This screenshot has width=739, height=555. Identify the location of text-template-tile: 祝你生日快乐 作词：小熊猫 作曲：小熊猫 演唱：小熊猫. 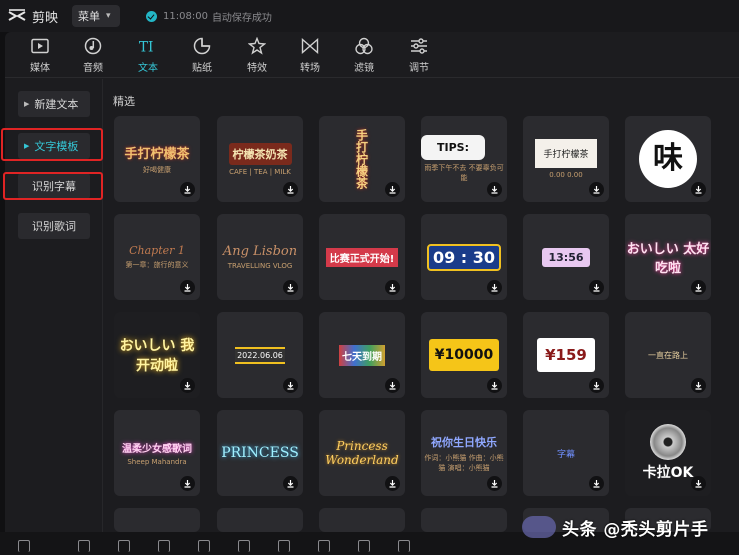
(464, 453).